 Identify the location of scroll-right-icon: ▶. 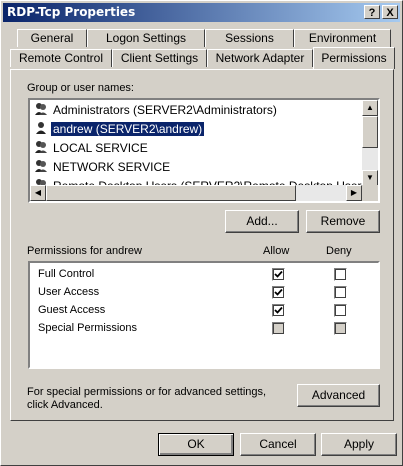
(354, 193).